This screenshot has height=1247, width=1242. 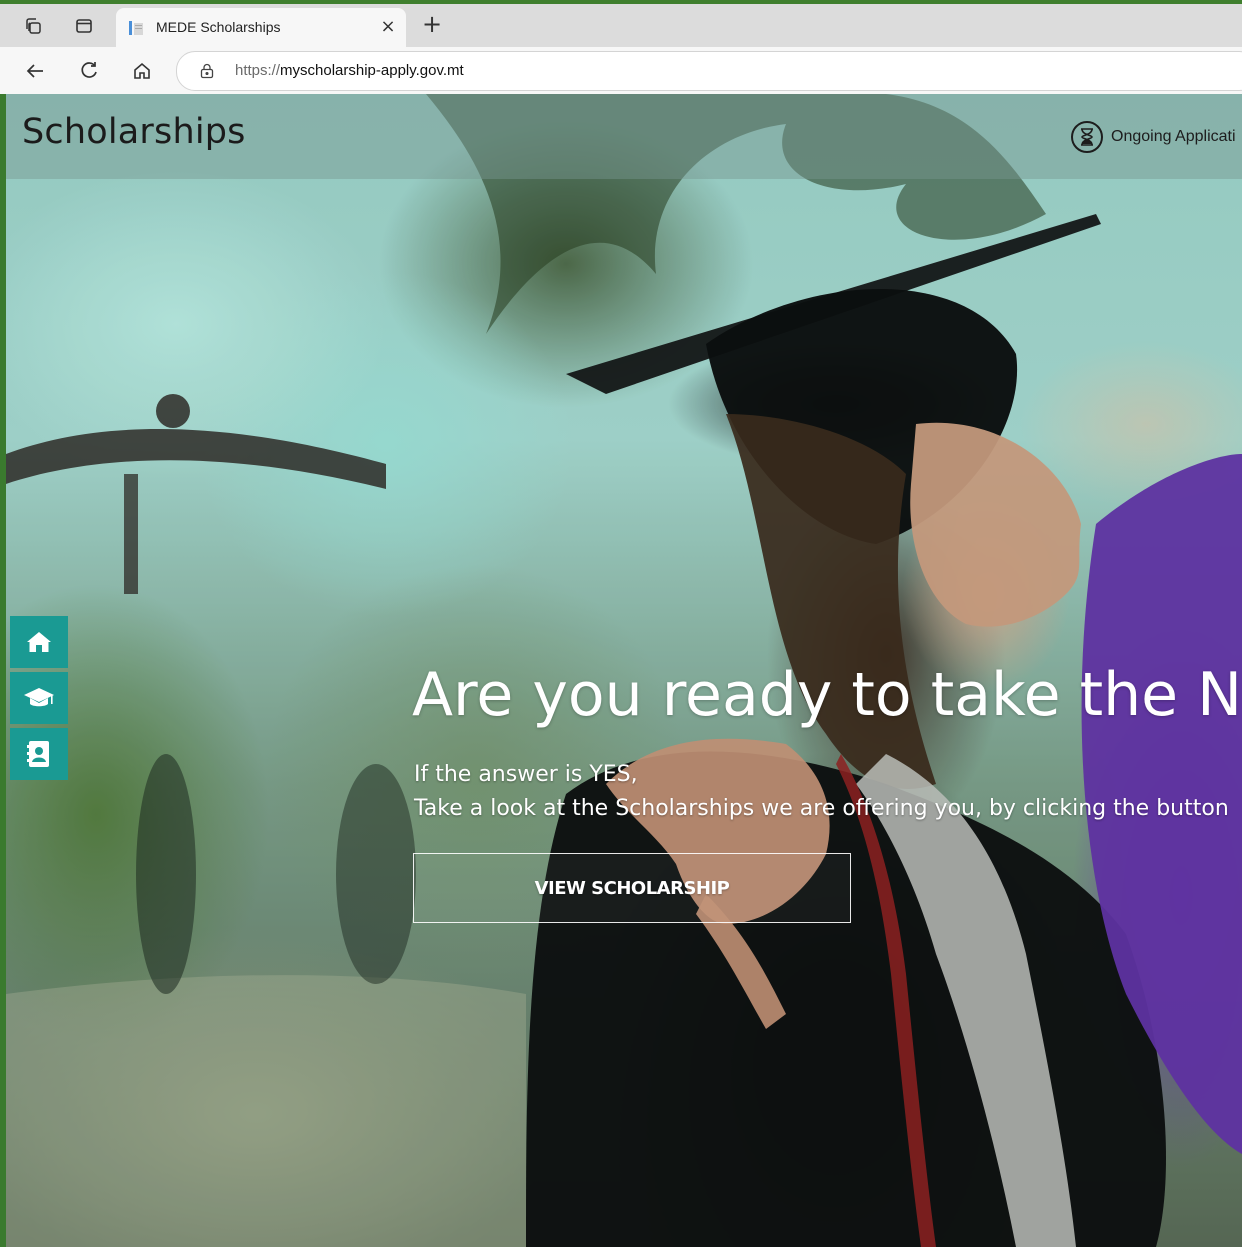 I want to click on new-tab-button: +, so click(x=432, y=24).